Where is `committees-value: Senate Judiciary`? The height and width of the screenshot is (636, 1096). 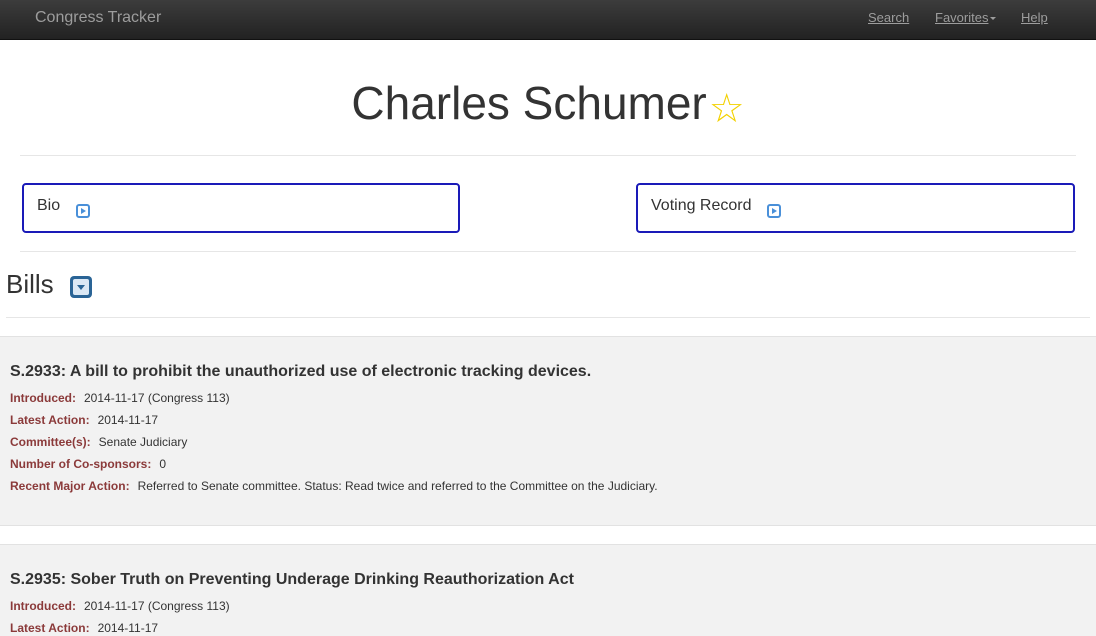 committees-value: Senate Judiciary is located at coordinates (143, 442).